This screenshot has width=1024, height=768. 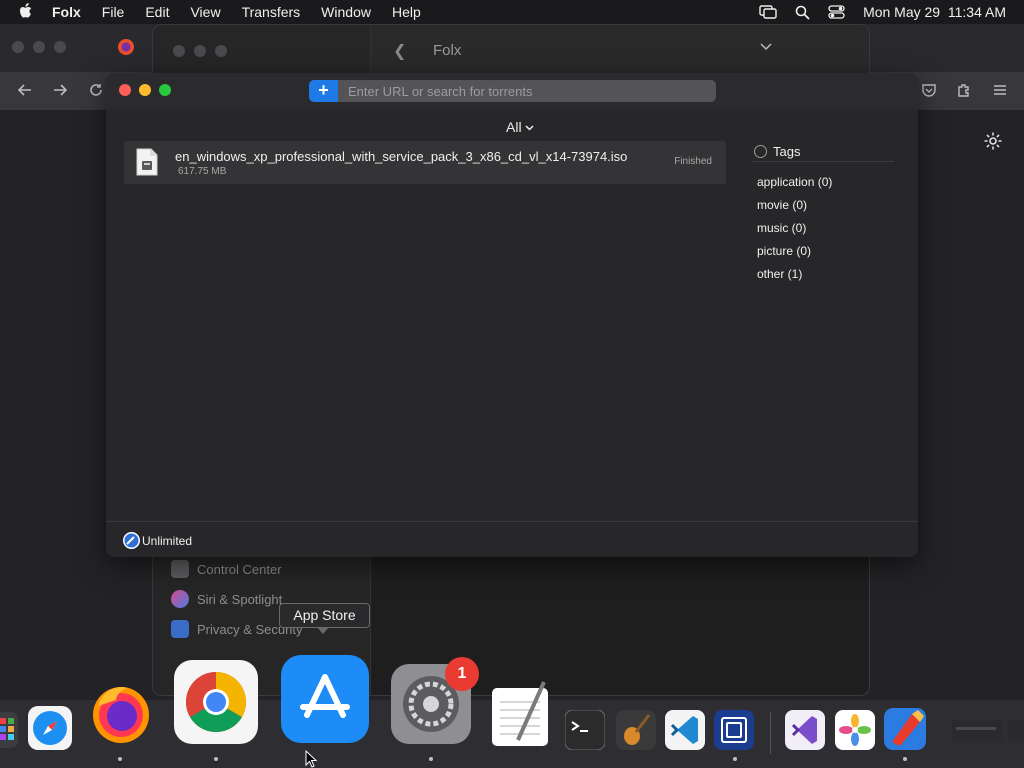 What do you see at coordinates (636, 732) in the screenshot?
I see `garageband-icon` at bounding box center [636, 732].